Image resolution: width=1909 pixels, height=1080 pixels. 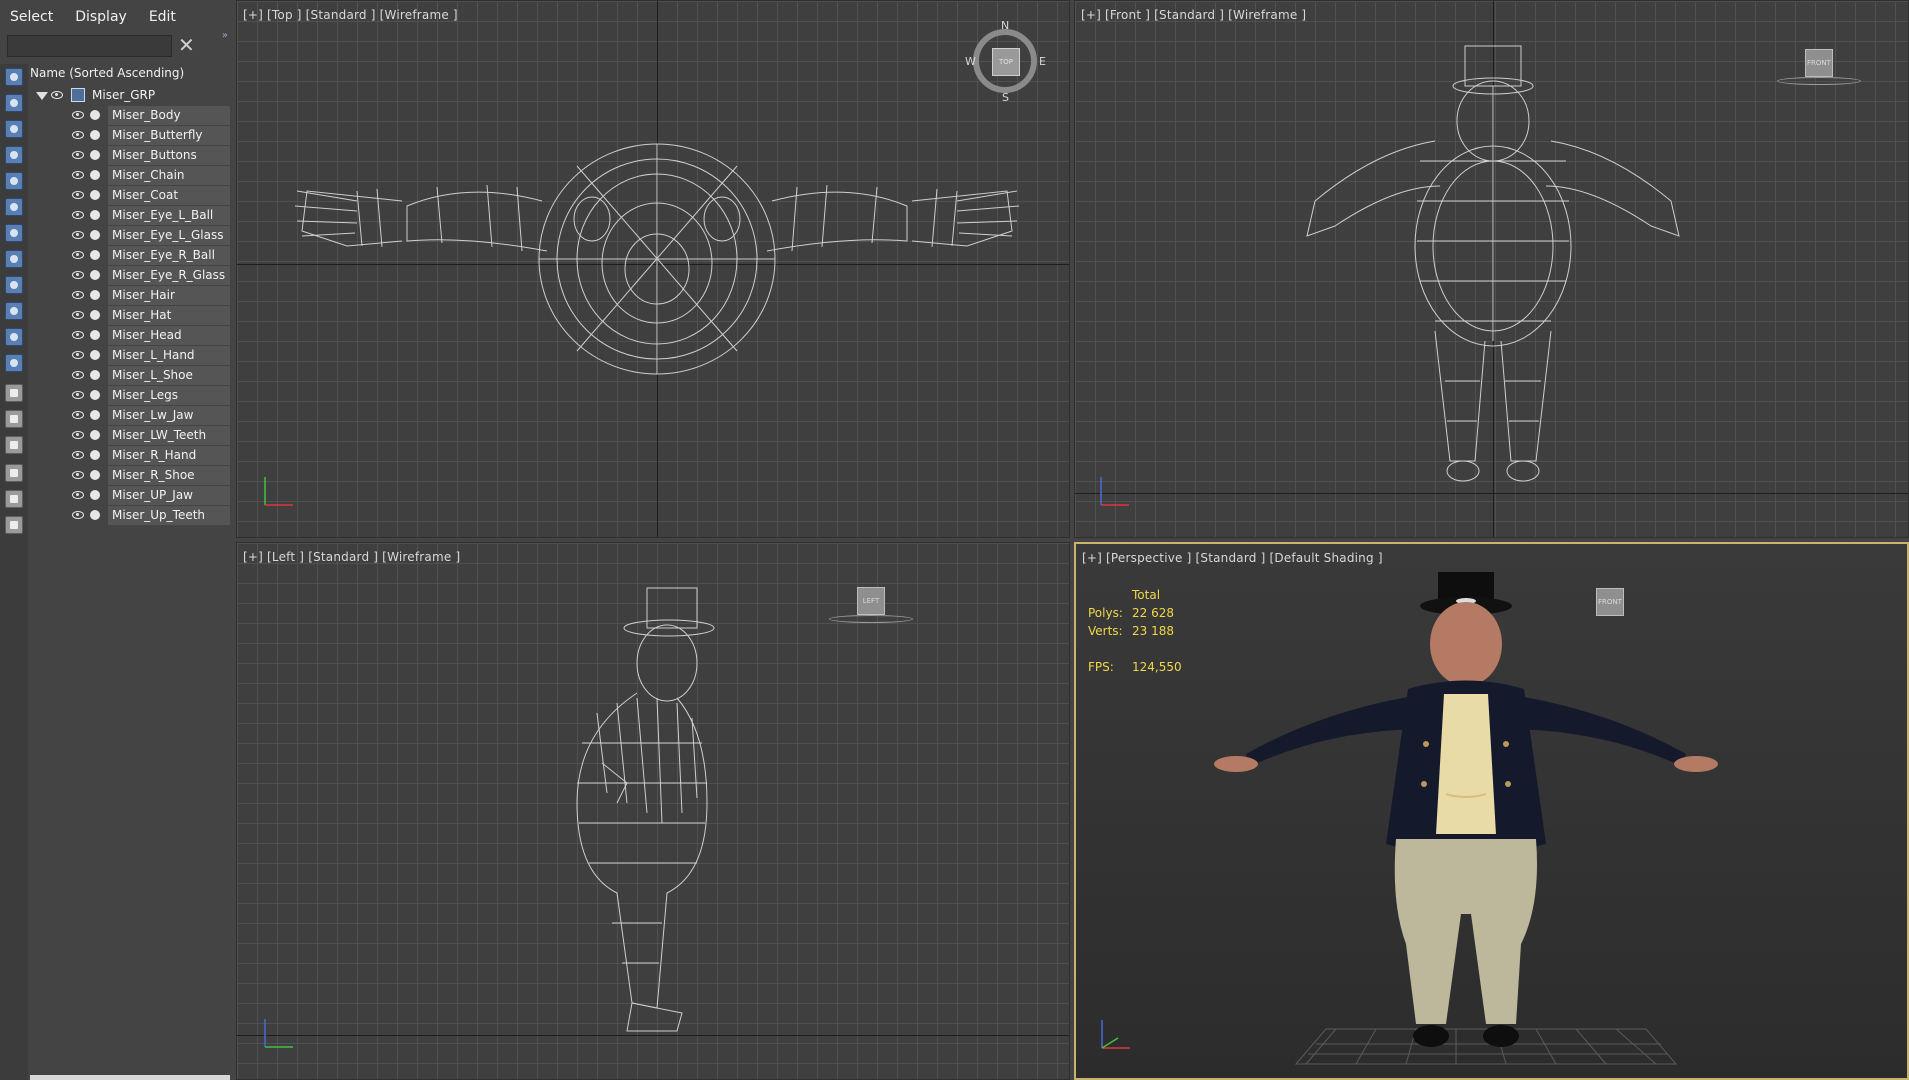 What do you see at coordinates (14, 525) in the screenshot?
I see `layer-explorer-icon` at bounding box center [14, 525].